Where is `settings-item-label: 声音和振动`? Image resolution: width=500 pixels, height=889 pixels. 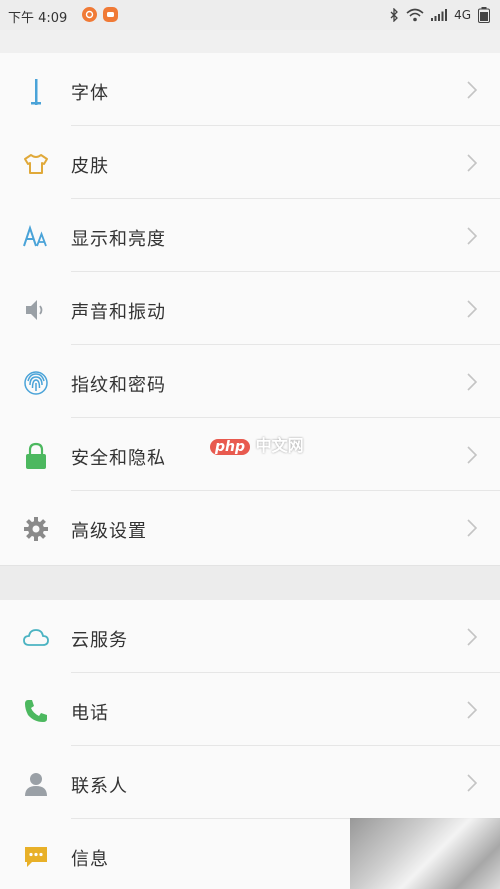 settings-item-label: 声音和振动 is located at coordinates (118, 312).